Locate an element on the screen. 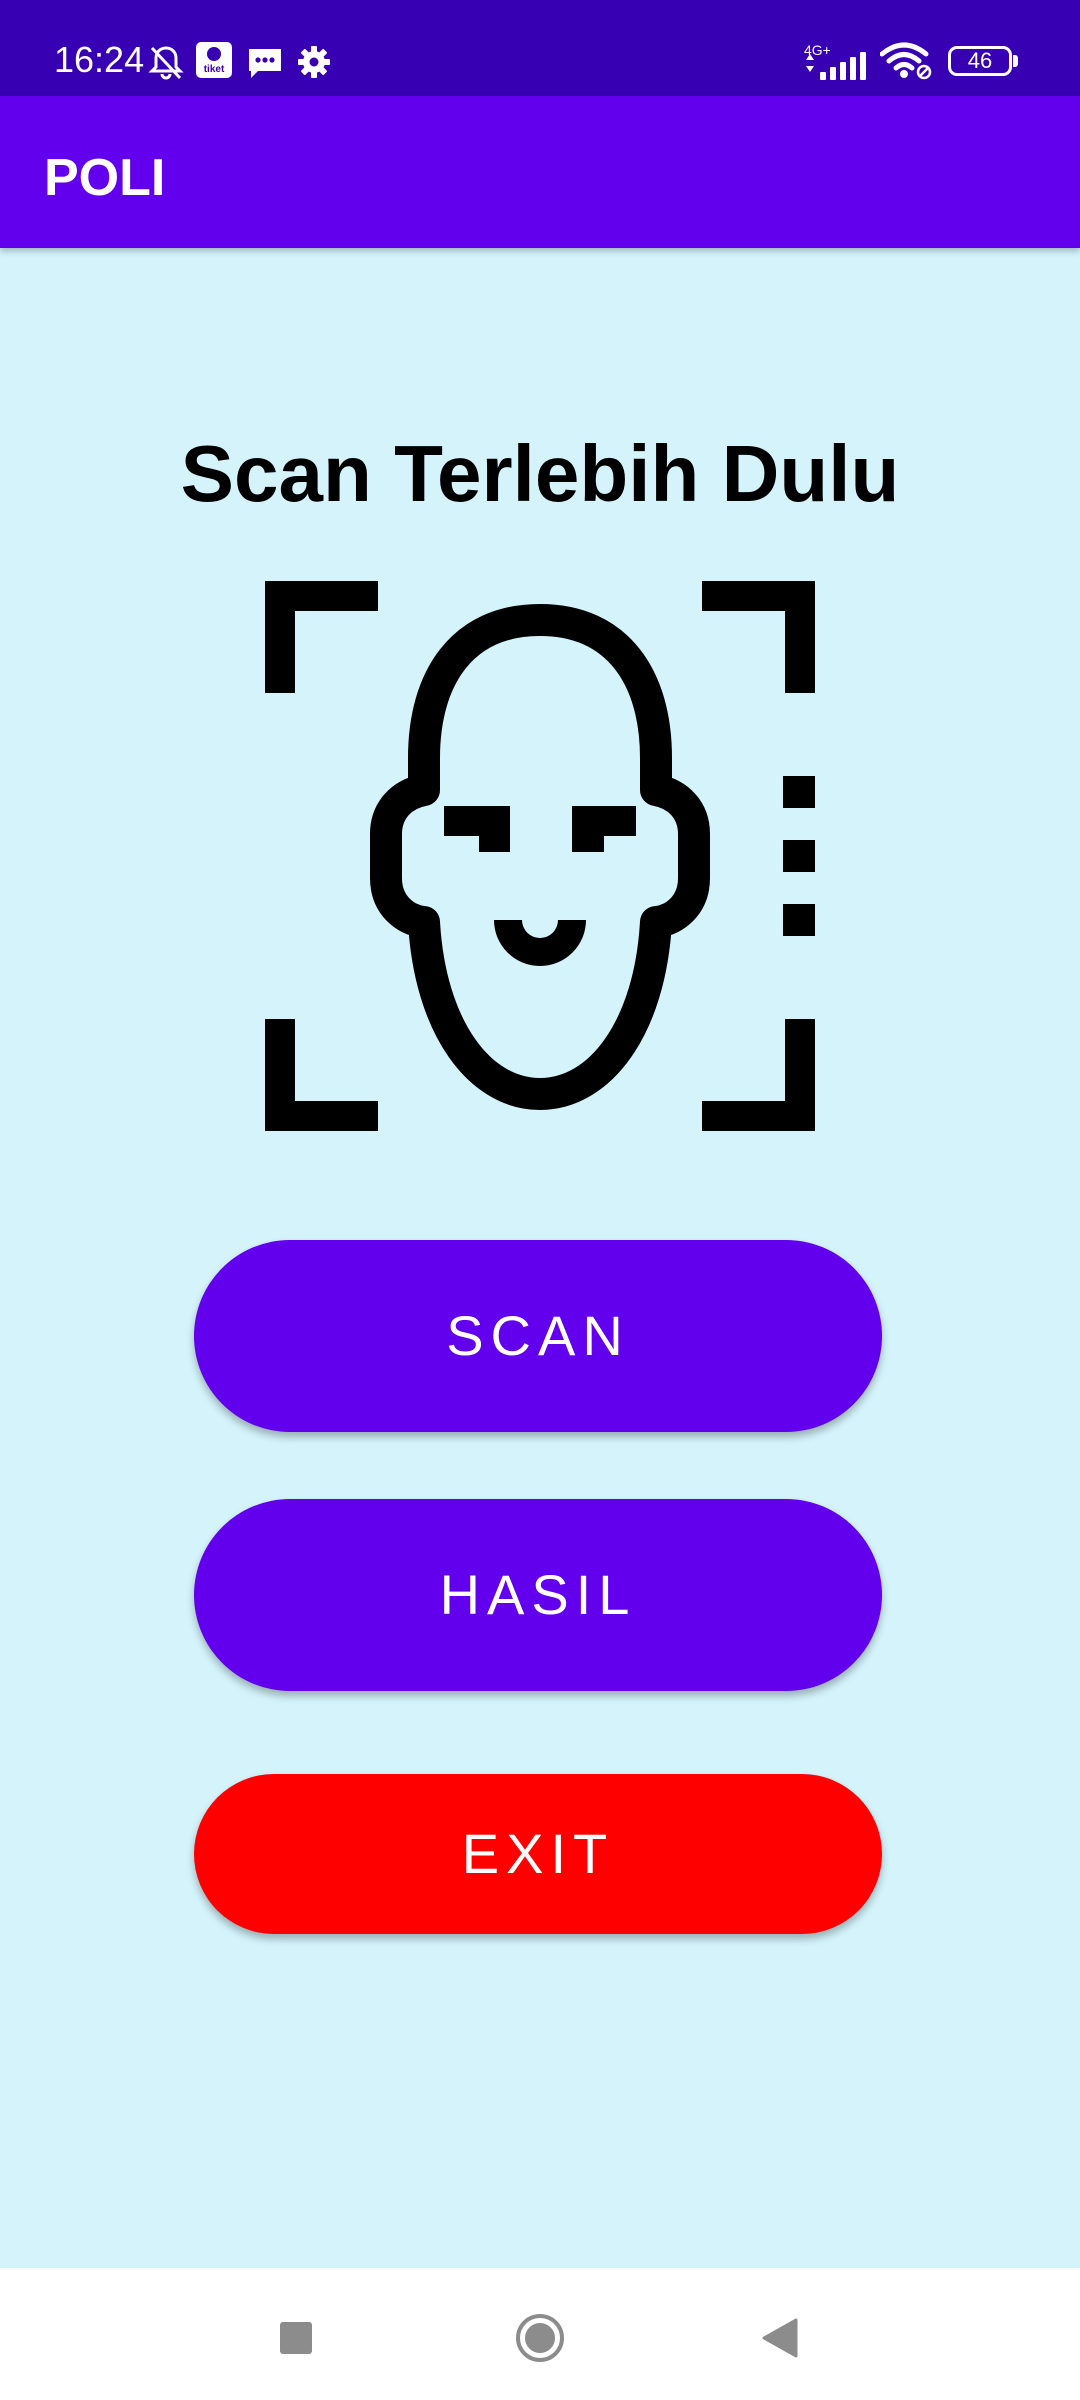 This screenshot has height=2400, width=1080. app-bar: POLI is located at coordinates (540, 172).